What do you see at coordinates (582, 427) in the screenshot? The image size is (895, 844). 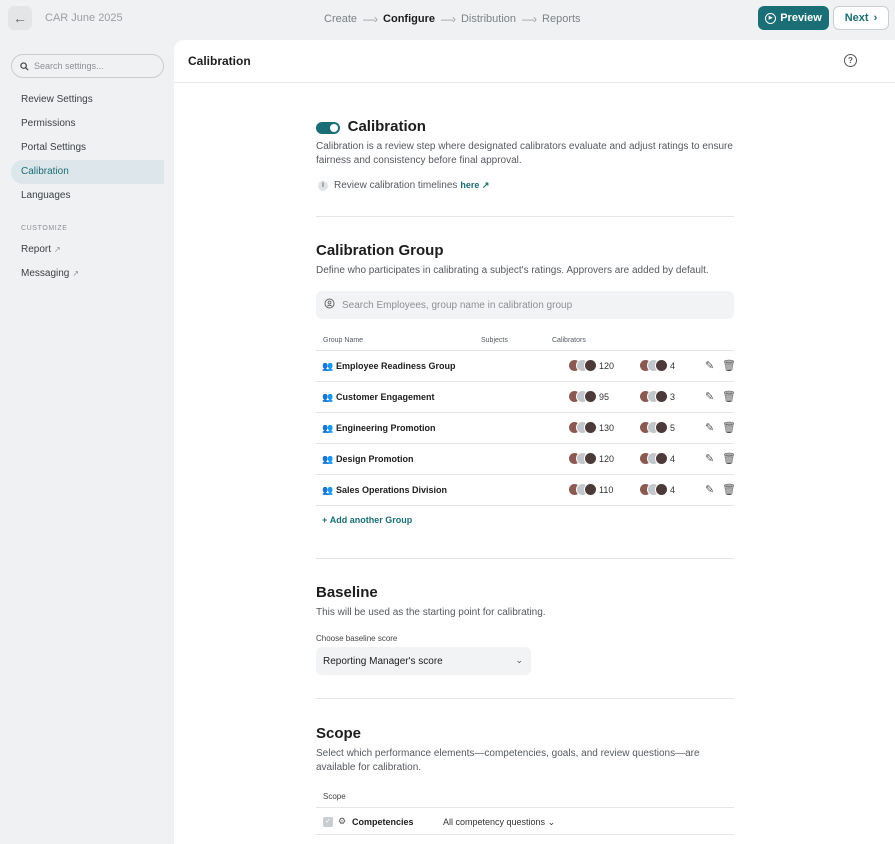 I see `subject-avatars` at bounding box center [582, 427].